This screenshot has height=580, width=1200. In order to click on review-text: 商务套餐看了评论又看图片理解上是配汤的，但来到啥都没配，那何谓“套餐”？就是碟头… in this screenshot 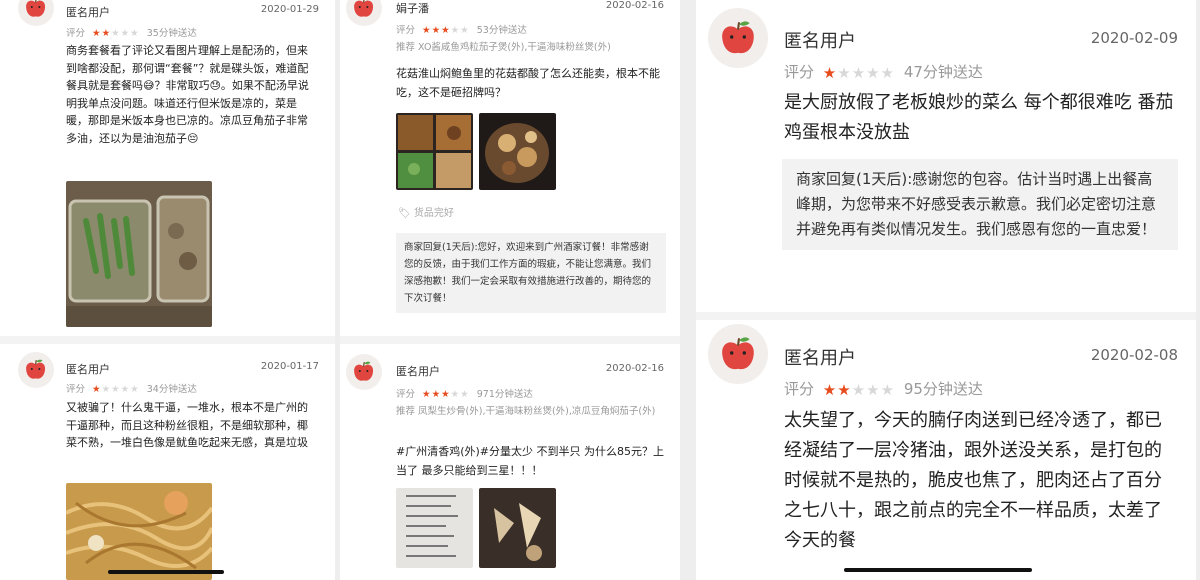, I will do `click(187, 94)`.